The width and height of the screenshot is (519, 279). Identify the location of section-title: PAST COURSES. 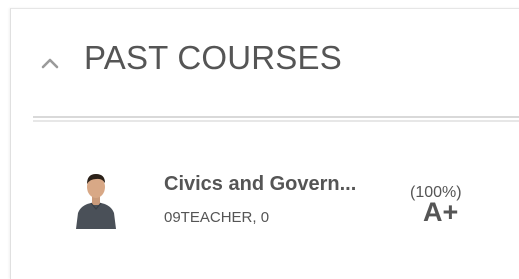
(213, 57).